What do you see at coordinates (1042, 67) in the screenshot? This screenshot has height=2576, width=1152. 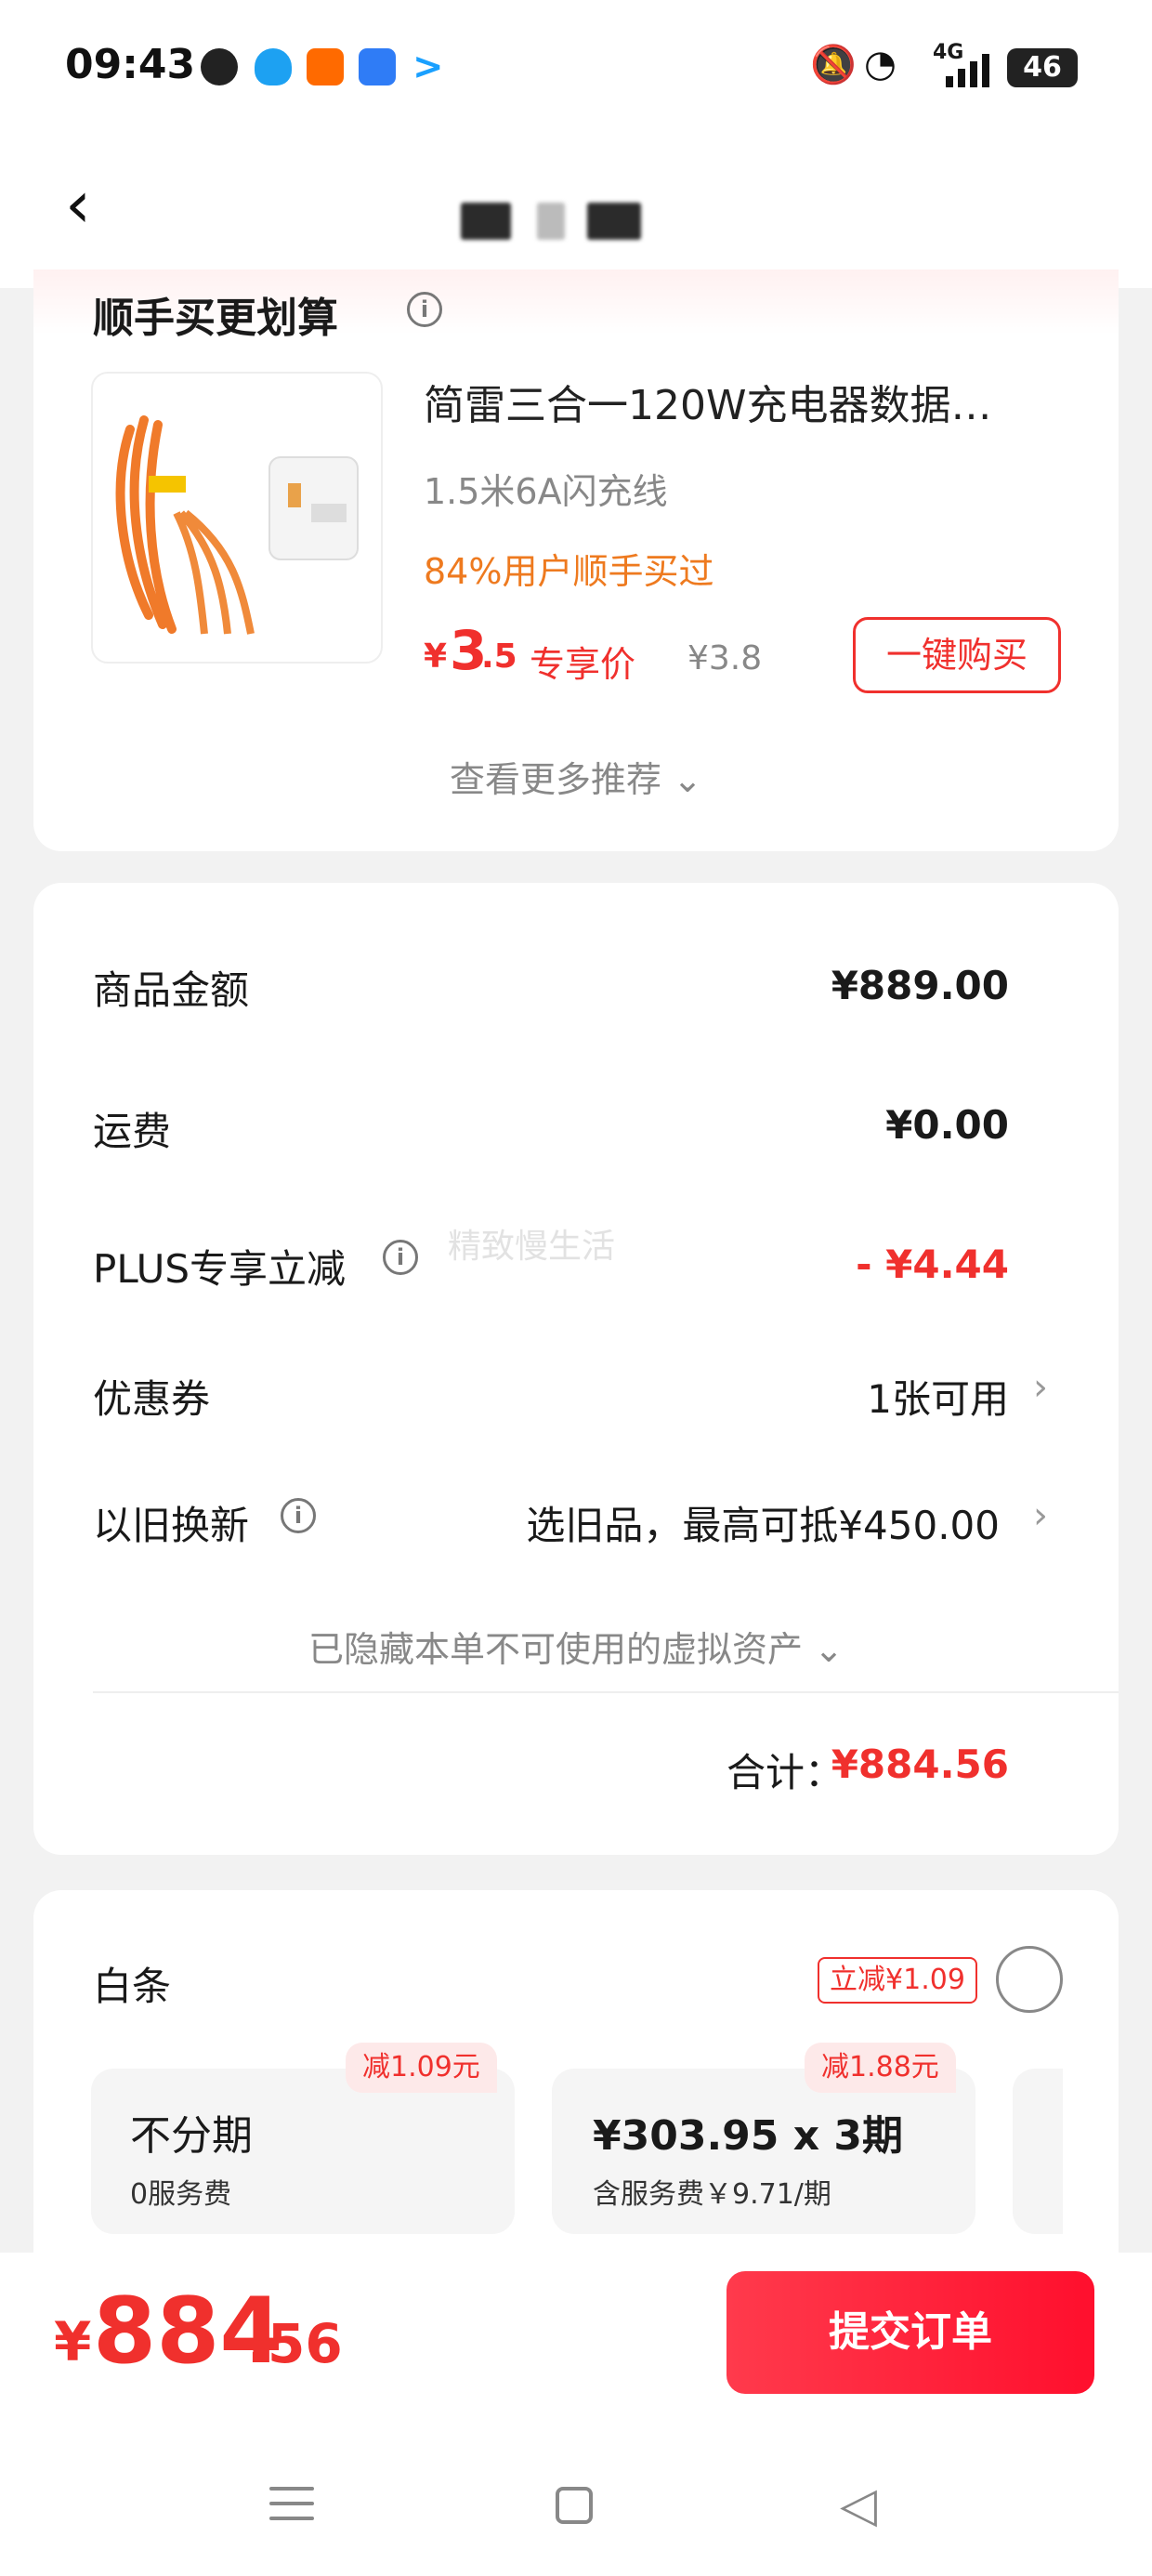 I see `battery-icon: 46` at bounding box center [1042, 67].